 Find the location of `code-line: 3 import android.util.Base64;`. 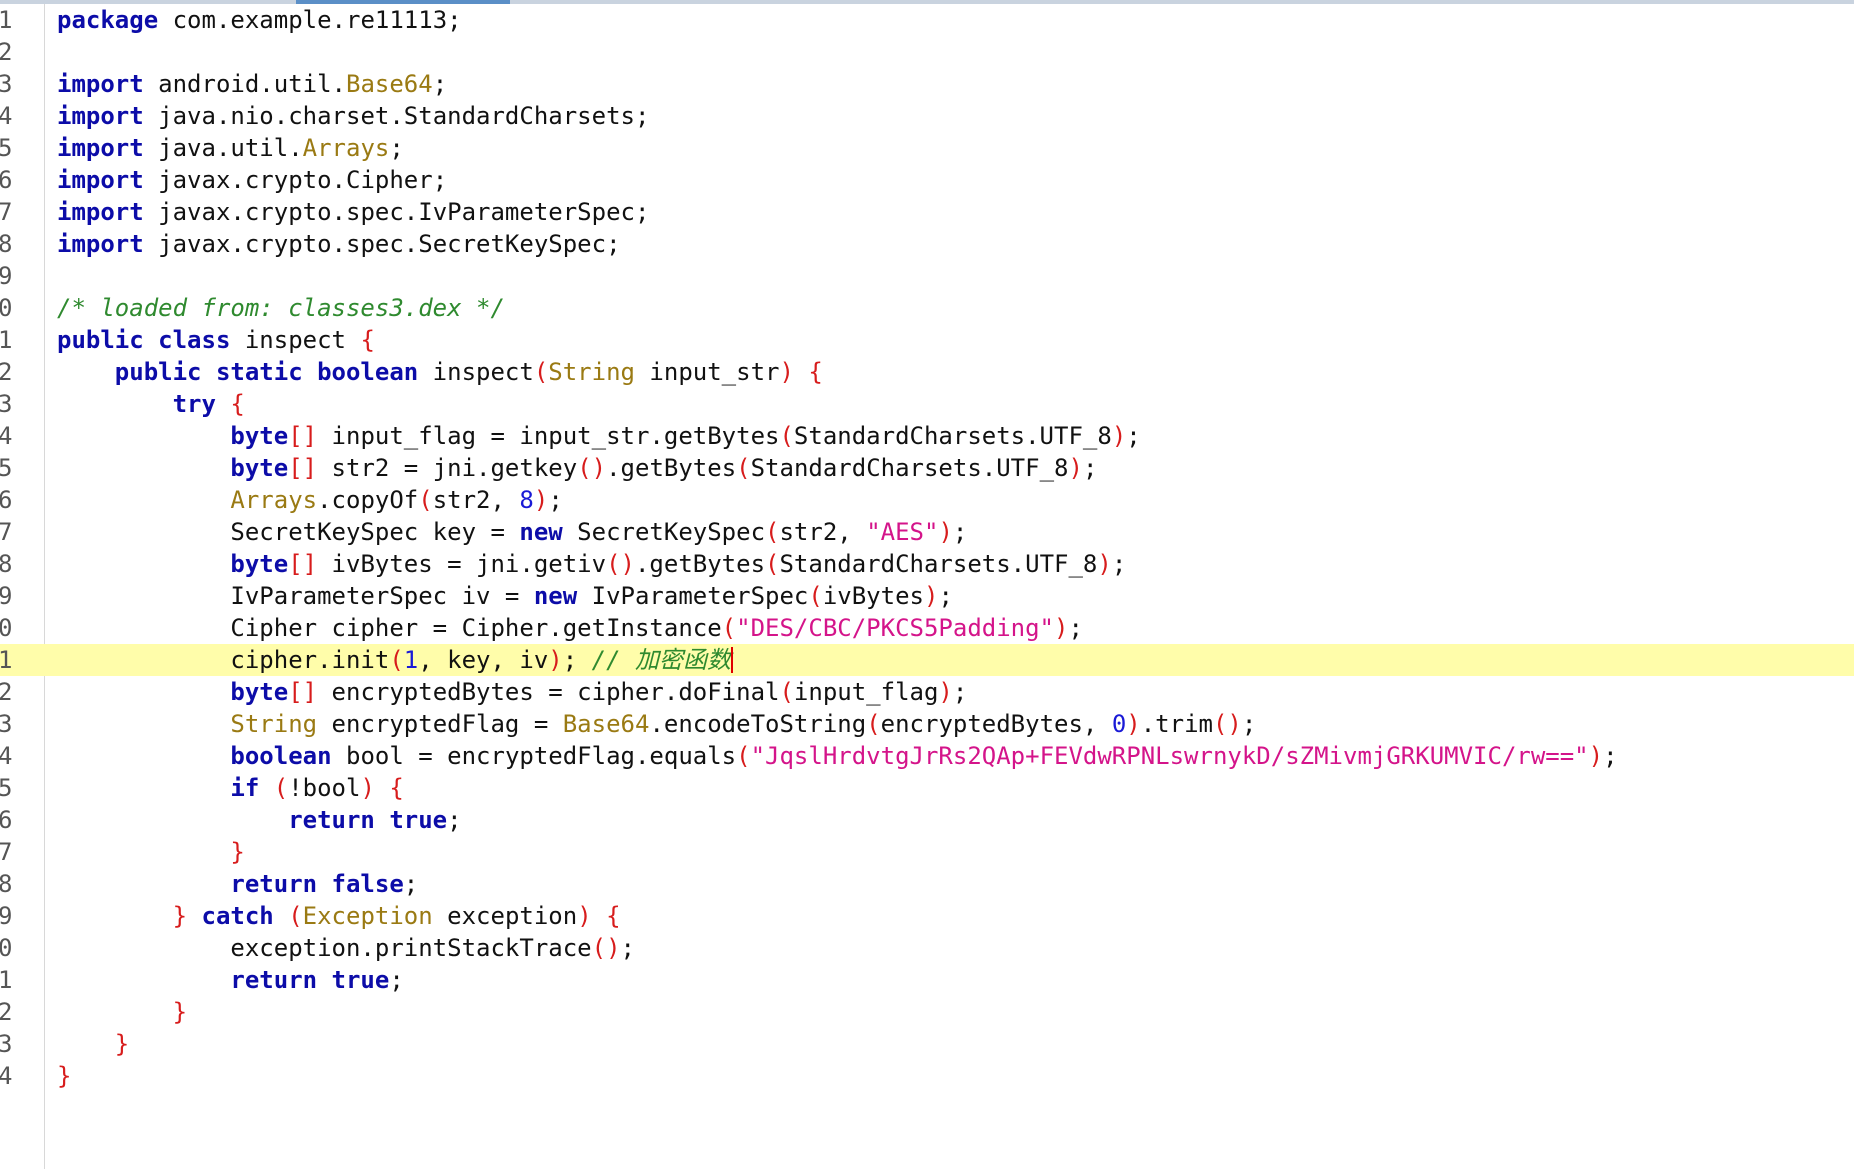

code-line: 3 import android.util.Base64; is located at coordinates (927, 84).